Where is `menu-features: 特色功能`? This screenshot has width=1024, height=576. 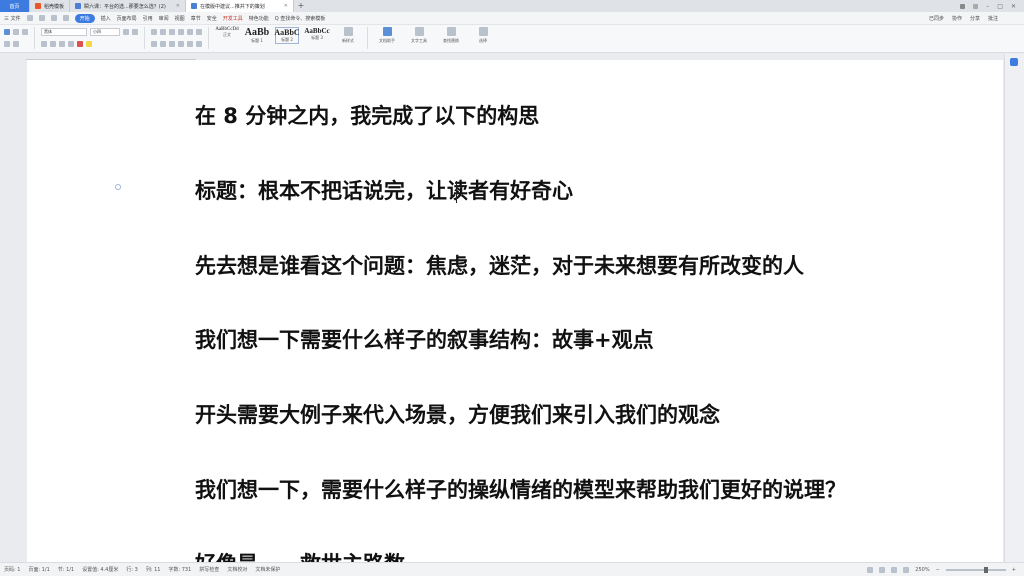
menu-features: 特色功能 is located at coordinates (259, 18).